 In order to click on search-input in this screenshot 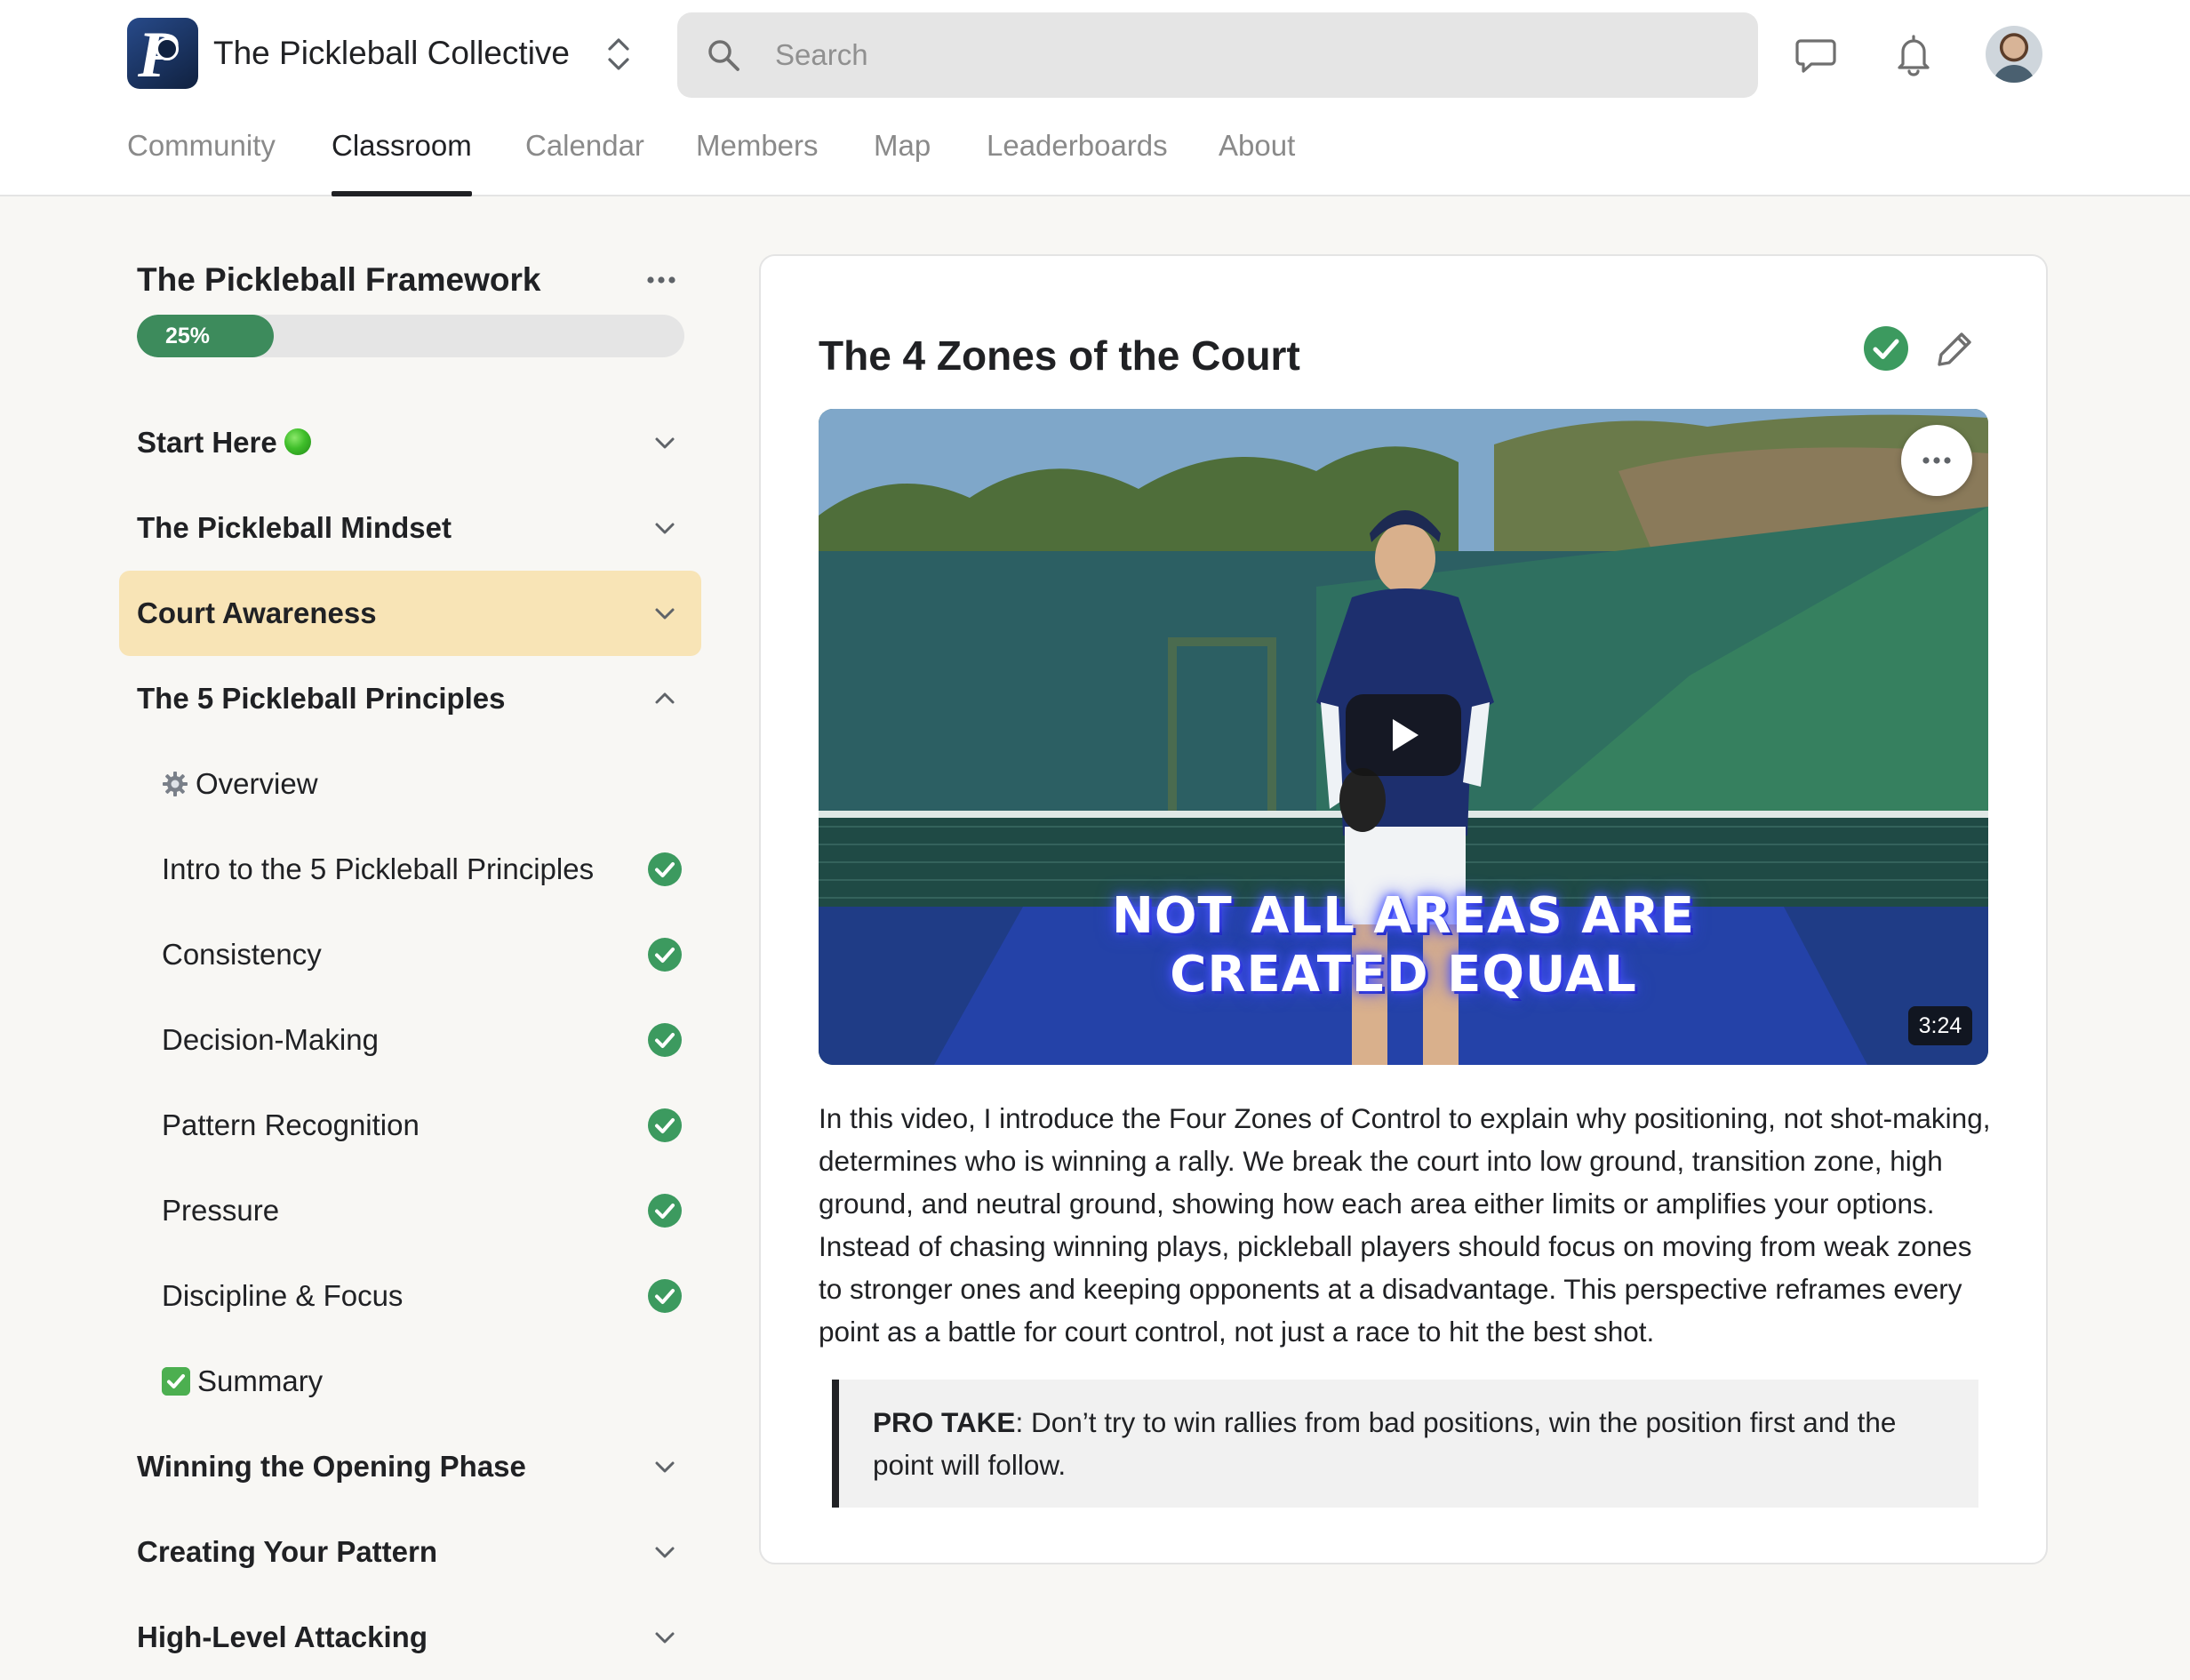, I will do `click(1246, 55)`.